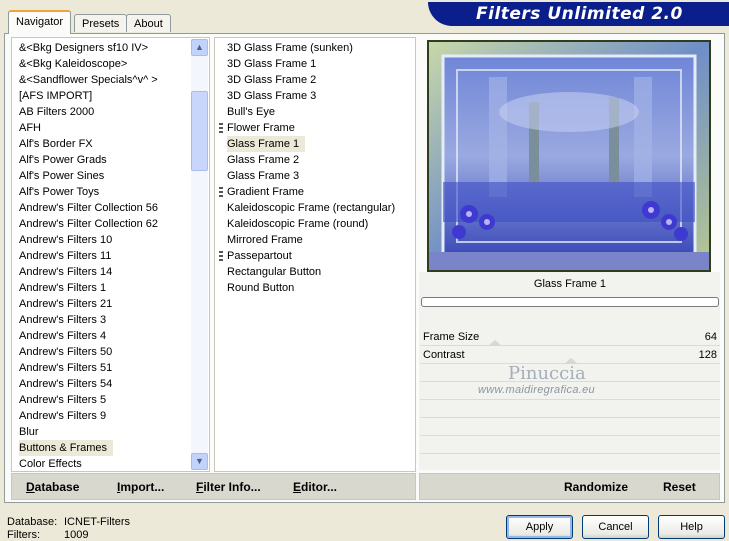 This screenshot has height=541, width=729. Describe the element at coordinates (148, 23) in the screenshot. I see `tab-about: About` at that location.